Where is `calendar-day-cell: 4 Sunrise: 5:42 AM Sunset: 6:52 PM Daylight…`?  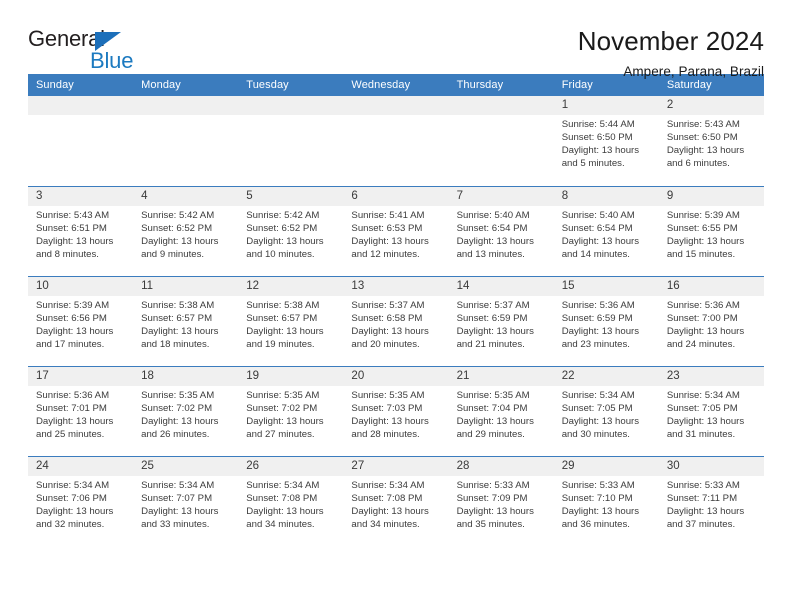 calendar-day-cell: 4 Sunrise: 5:42 AM Sunset: 6:52 PM Daylight… is located at coordinates (186, 230).